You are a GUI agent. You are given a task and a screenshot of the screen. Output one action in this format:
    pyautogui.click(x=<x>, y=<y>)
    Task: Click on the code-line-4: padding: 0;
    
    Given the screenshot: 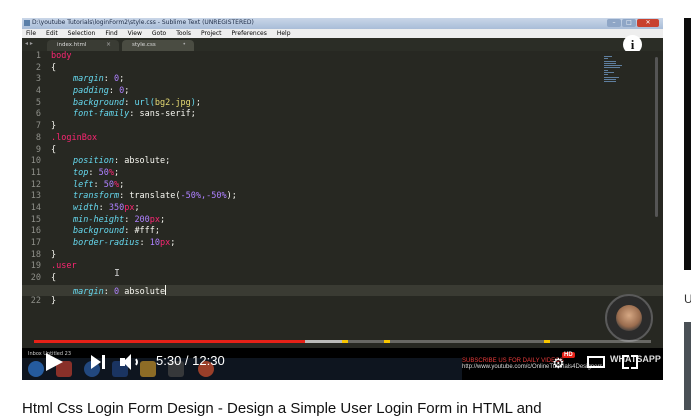 What is the action you would take?
    pyautogui.click(x=101, y=91)
    